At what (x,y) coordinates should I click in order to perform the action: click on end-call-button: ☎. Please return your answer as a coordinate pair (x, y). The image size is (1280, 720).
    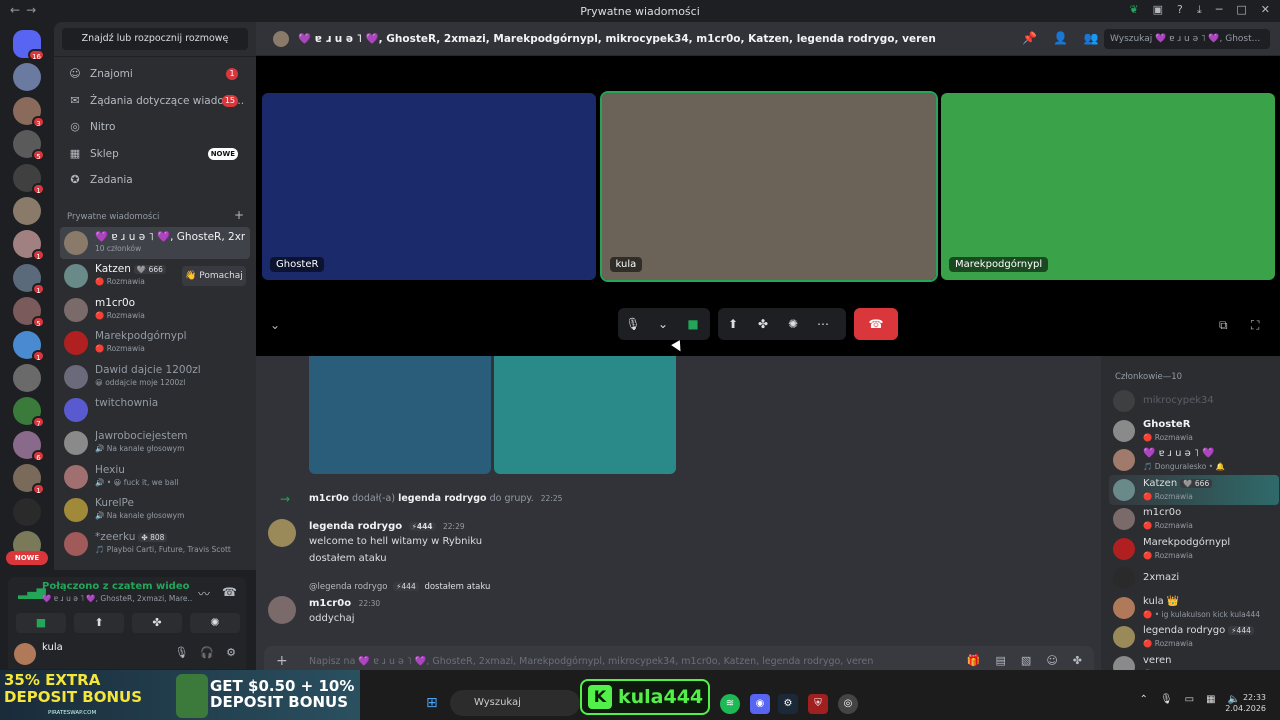
    Looking at the image, I should click on (876, 324).